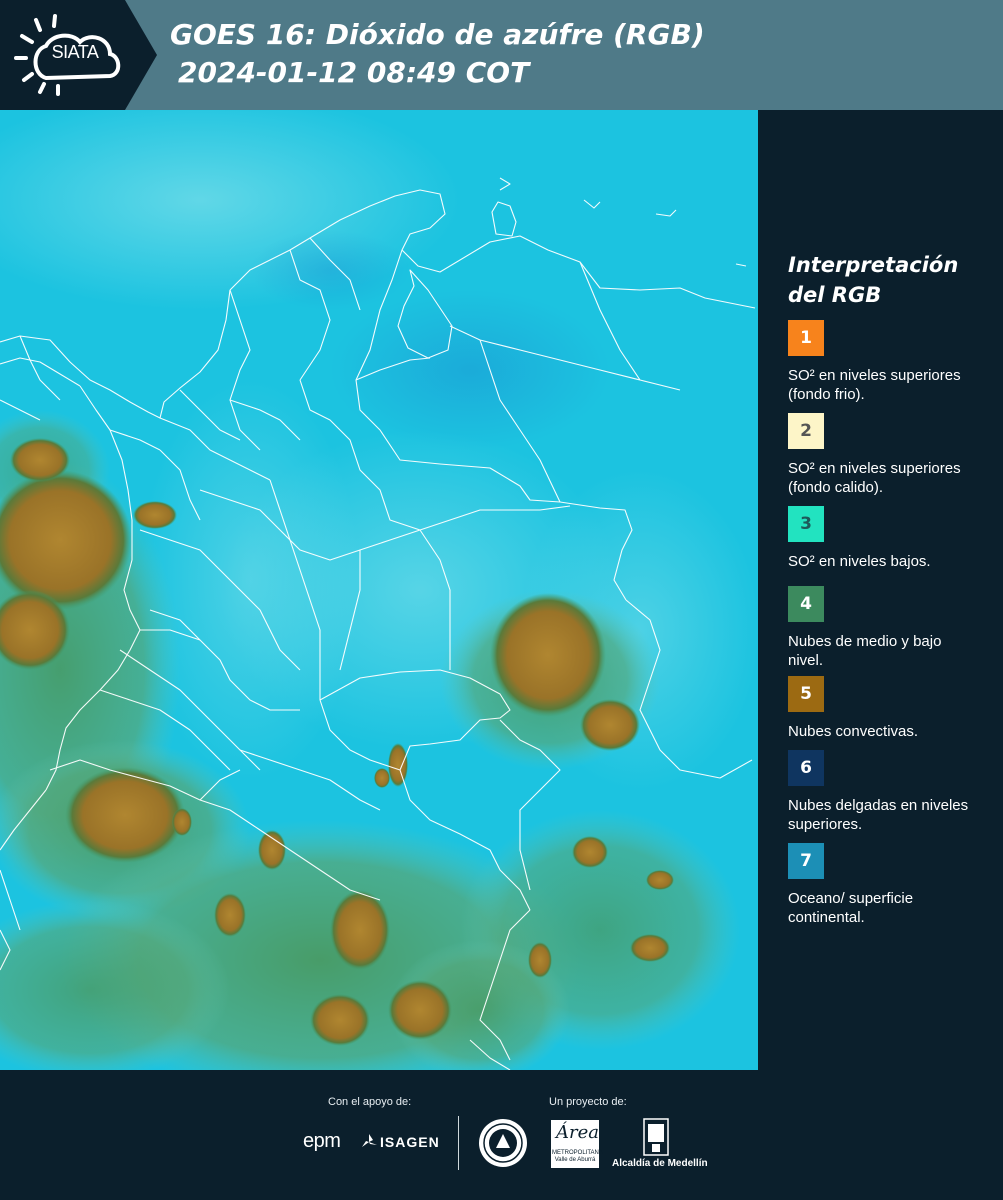 The image size is (1003, 1200). I want to click on seal-icon, so click(503, 1143).